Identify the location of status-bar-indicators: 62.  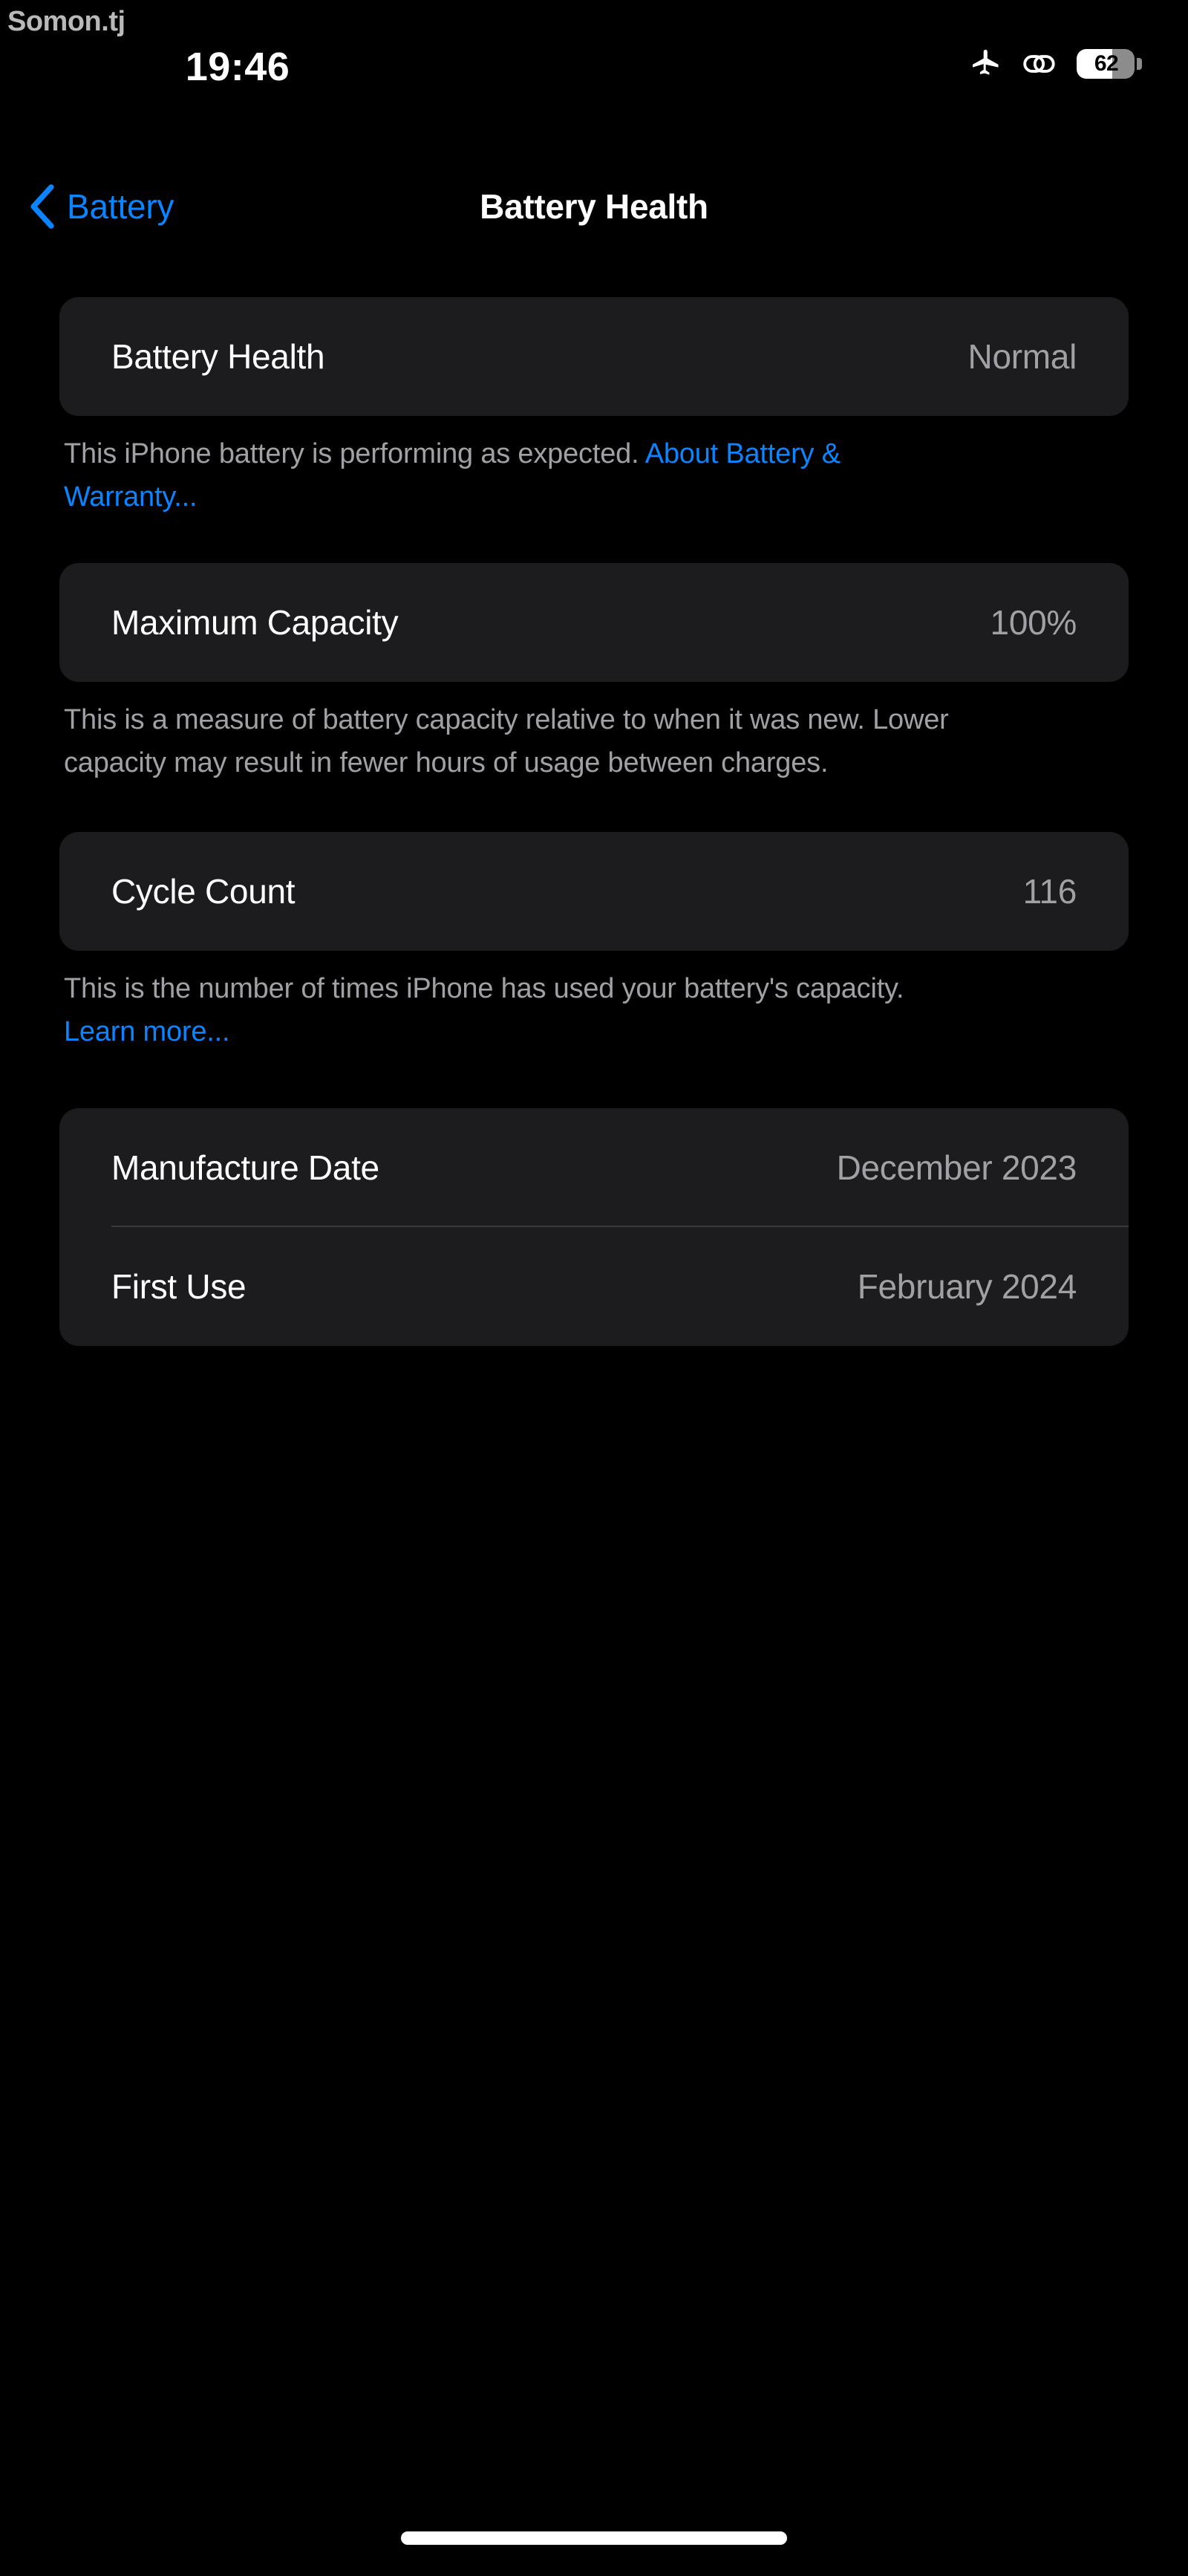
(1056, 64).